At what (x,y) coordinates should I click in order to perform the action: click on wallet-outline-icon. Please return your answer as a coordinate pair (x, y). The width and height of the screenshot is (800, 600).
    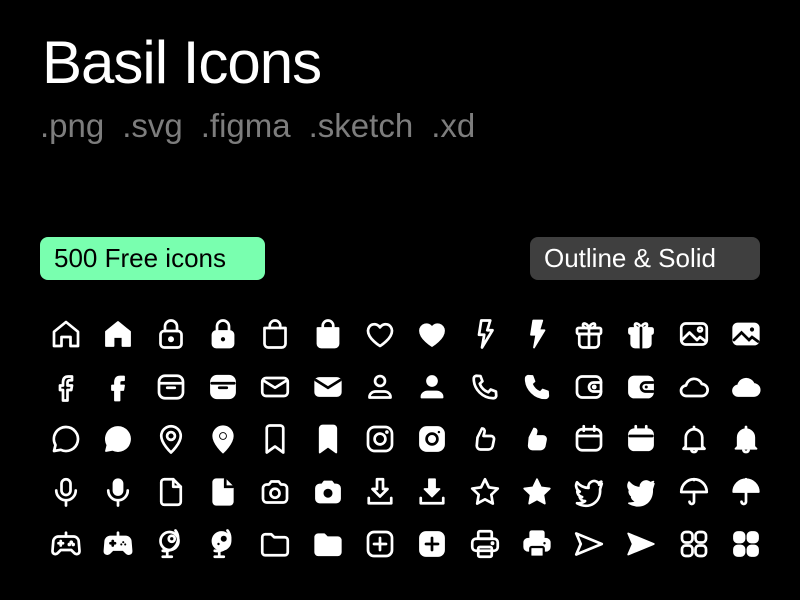
    Looking at the image, I should click on (589, 387).